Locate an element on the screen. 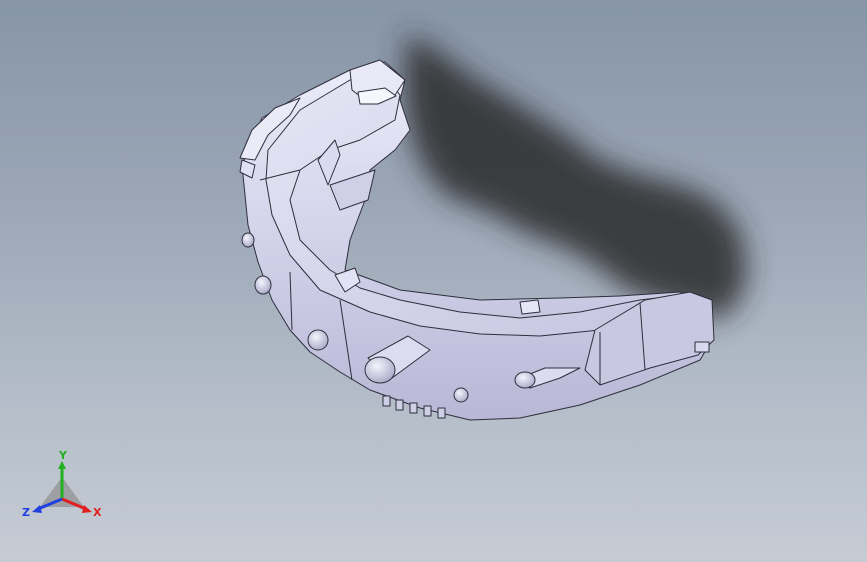 The width and height of the screenshot is (867, 562). orientation-triad: Y X Z is located at coordinates (62, 484).